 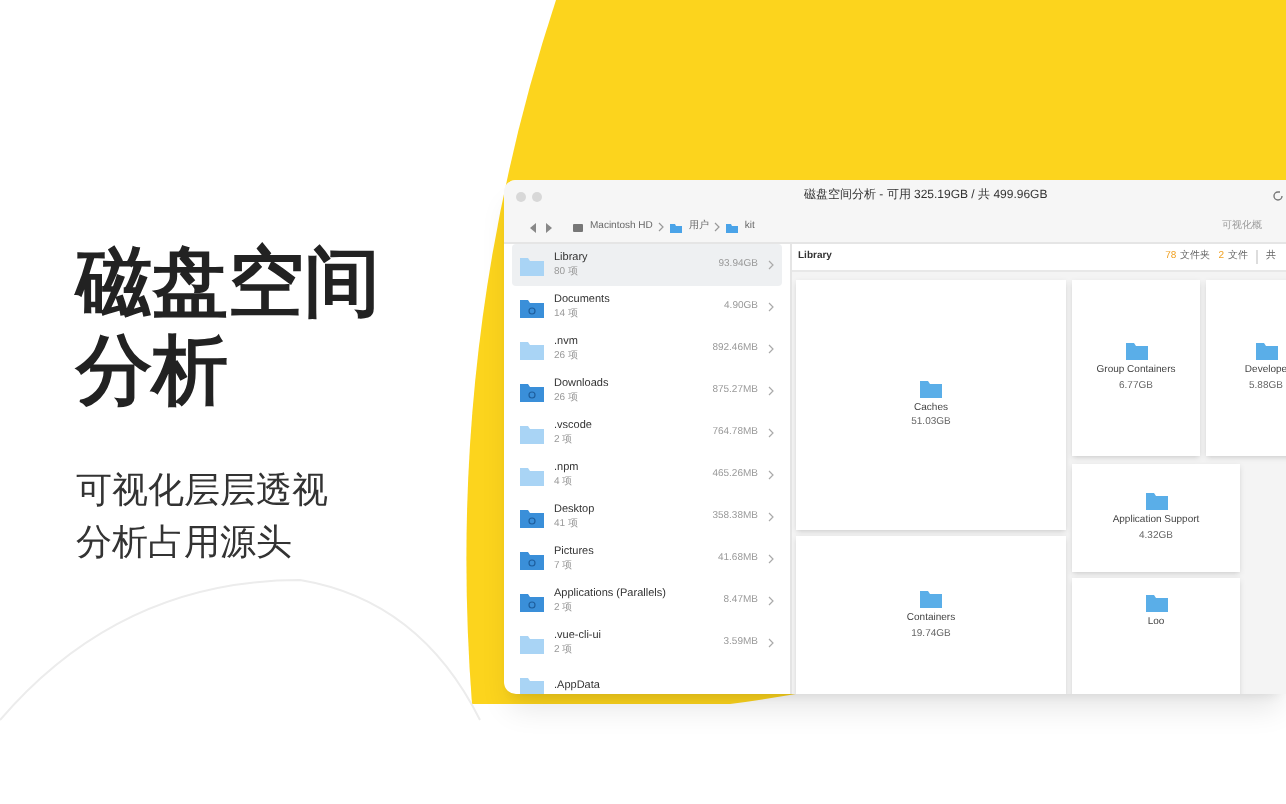 I want to click on refresh-icon, so click(x=1278, y=196).